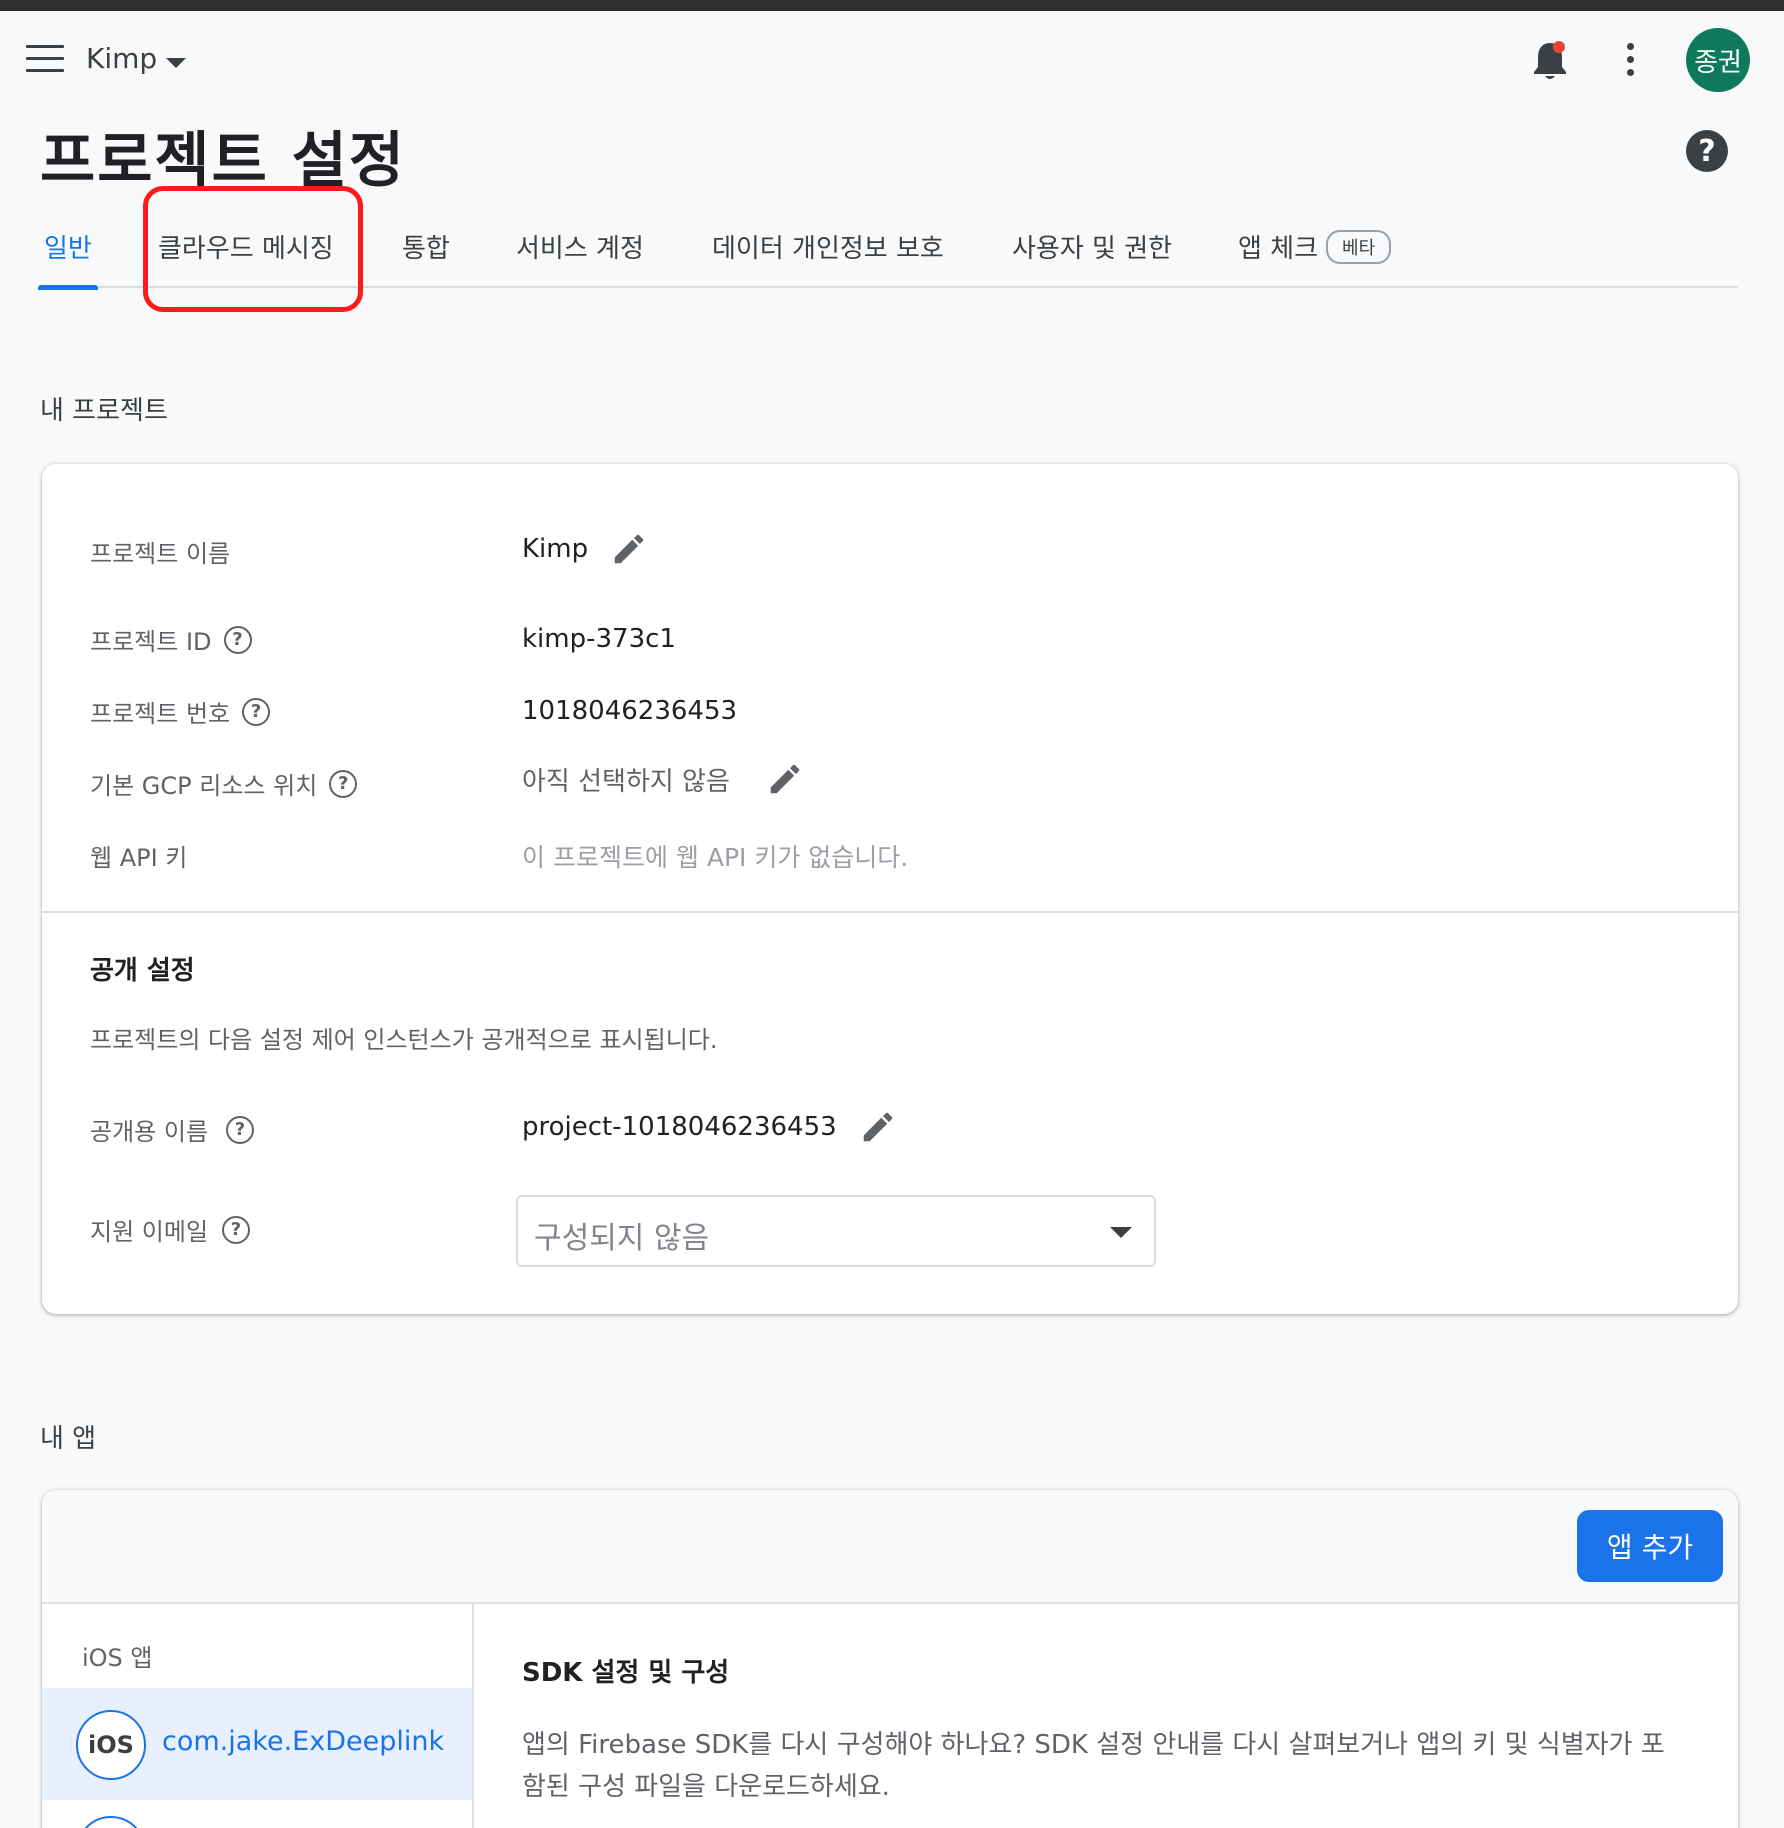 The height and width of the screenshot is (1828, 1784). Describe the element at coordinates (68, 1439) in the screenshot. I see `my-apps-heading: 내 앱` at that location.